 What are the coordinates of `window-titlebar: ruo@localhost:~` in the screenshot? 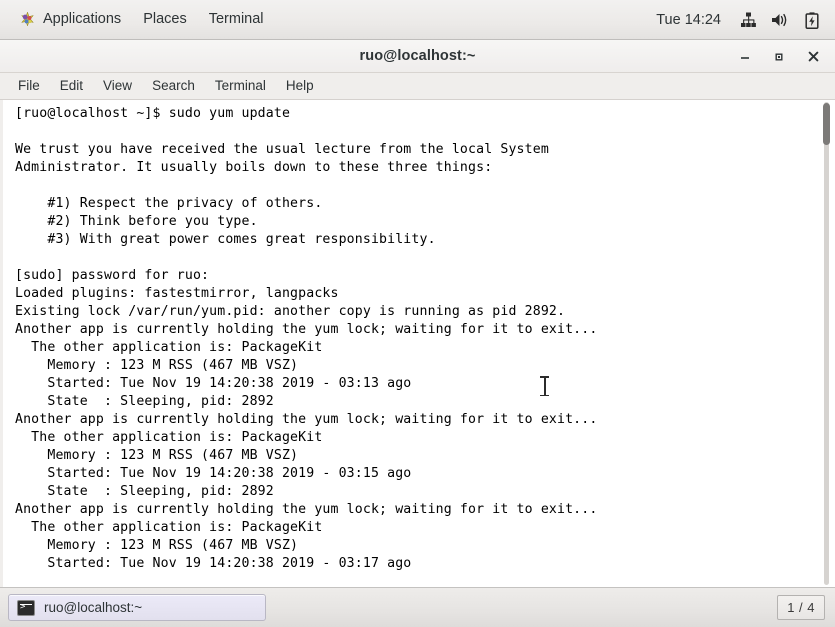 It's located at (417, 56).